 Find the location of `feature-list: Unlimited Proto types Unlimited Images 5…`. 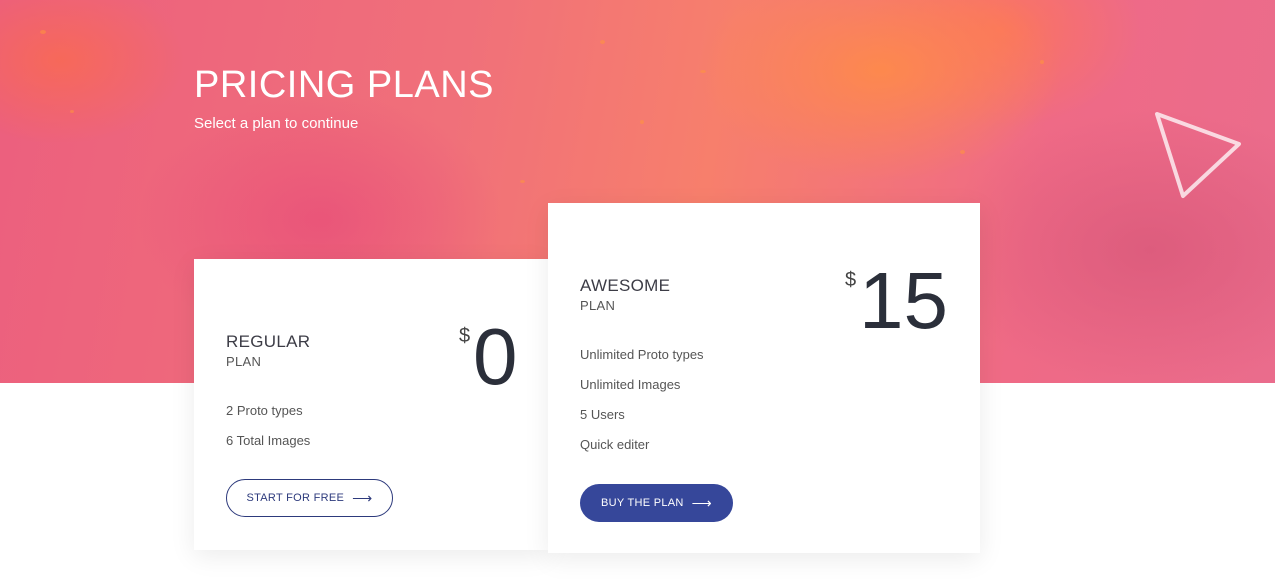

feature-list: Unlimited Proto types Unlimited Images 5… is located at coordinates (642, 407).